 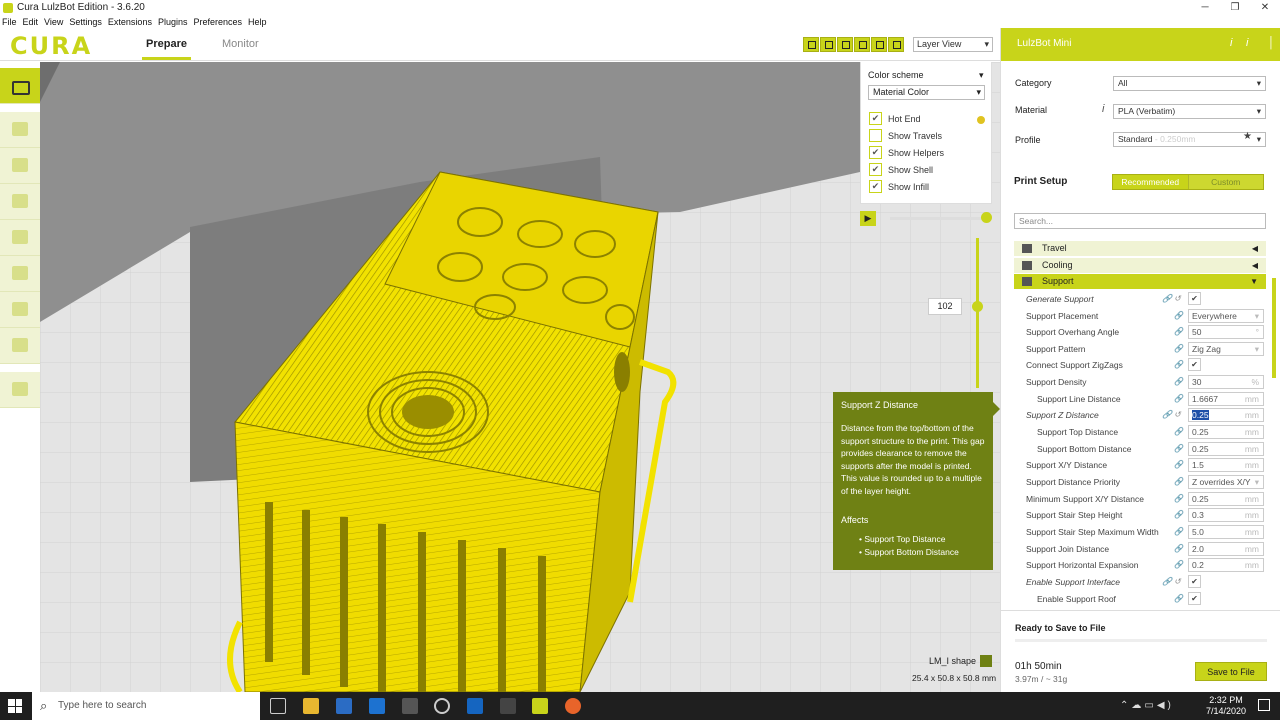 What do you see at coordinates (240, 44) in the screenshot?
I see `tab-monitor: Monitor` at bounding box center [240, 44].